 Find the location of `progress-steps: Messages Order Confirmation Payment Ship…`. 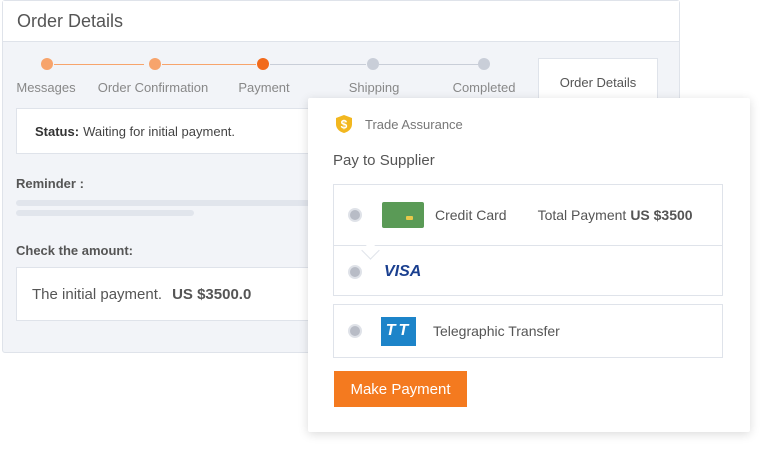

progress-steps: Messages Order Confirmation Payment Ship… is located at coordinates (268, 75).